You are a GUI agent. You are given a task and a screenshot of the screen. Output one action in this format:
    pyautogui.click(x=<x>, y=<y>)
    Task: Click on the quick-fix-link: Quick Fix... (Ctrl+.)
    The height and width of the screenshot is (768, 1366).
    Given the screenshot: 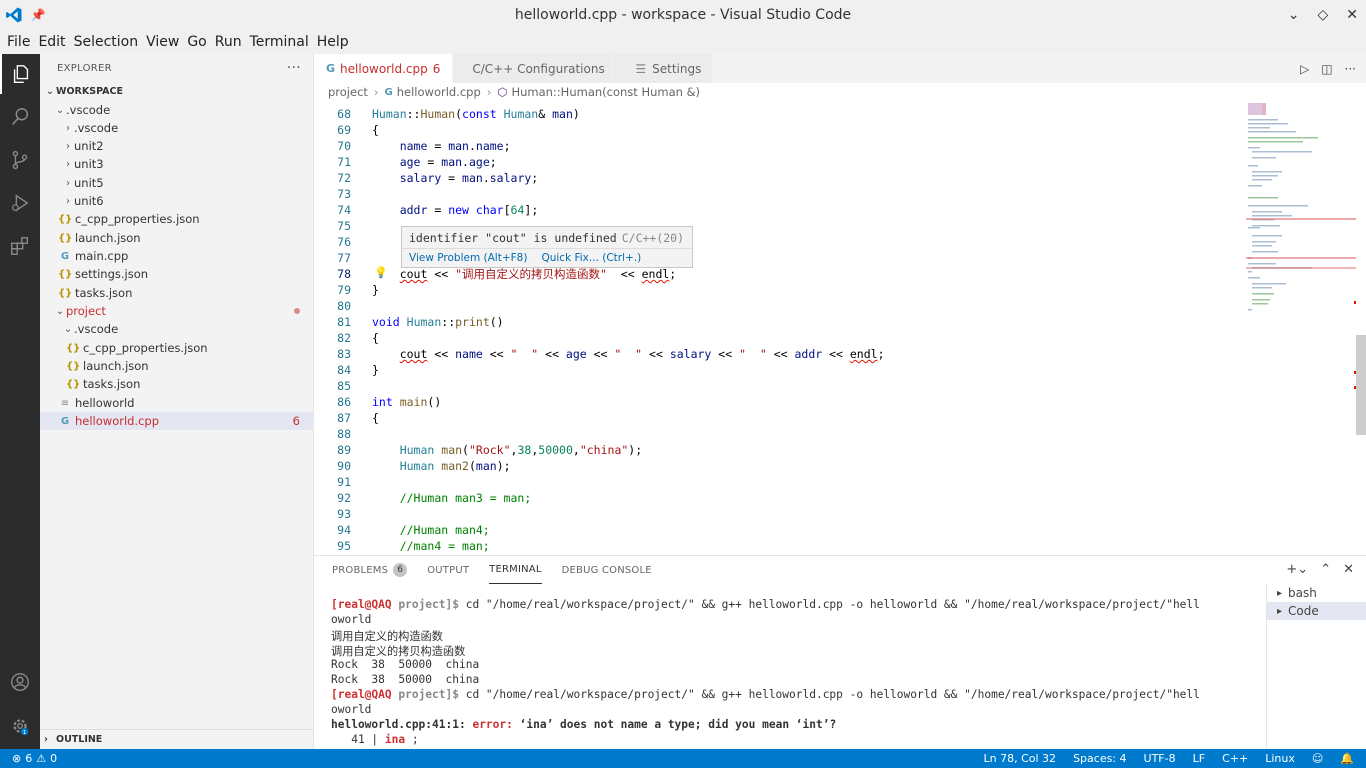 What is the action you would take?
    pyautogui.click(x=591, y=258)
    